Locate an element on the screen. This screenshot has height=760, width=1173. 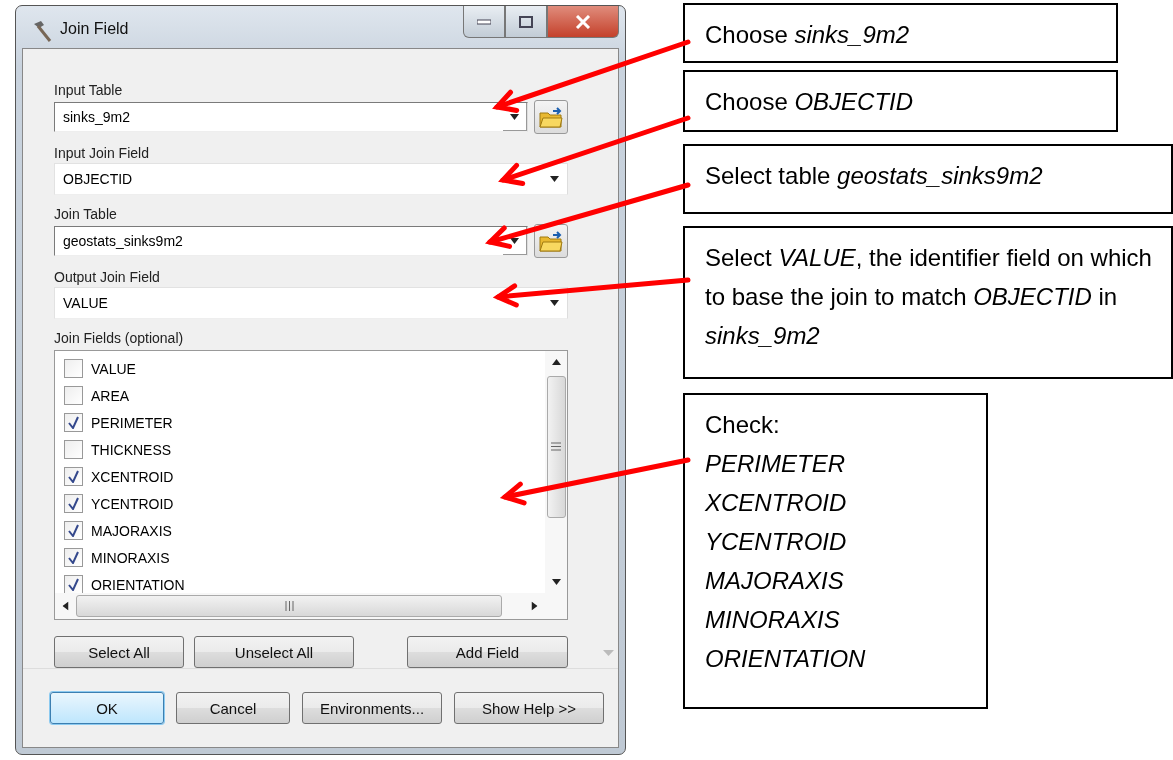
caret-up-icon is located at coordinates (556, 362).